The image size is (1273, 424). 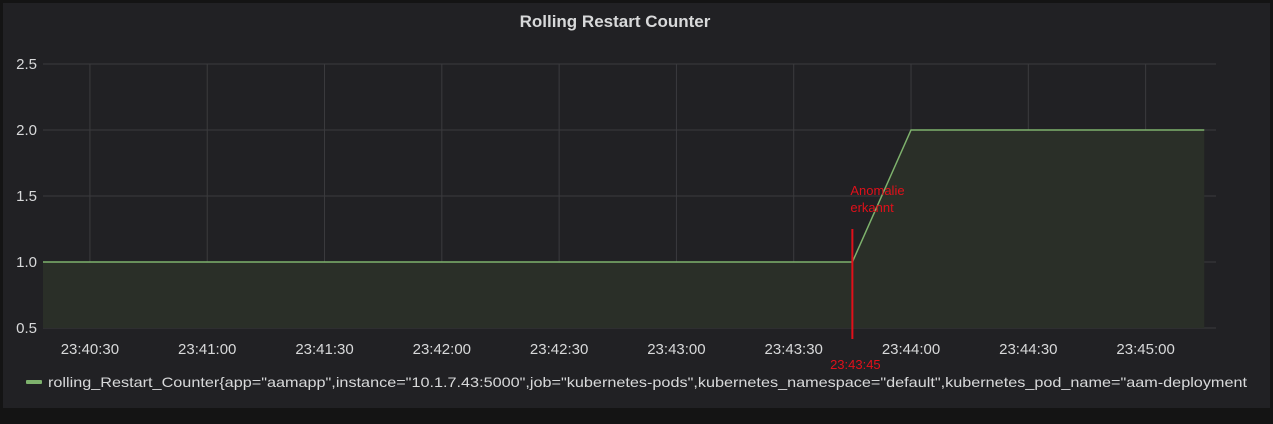 I want to click on y-tick-label: 0.5, so click(x=26, y=328).